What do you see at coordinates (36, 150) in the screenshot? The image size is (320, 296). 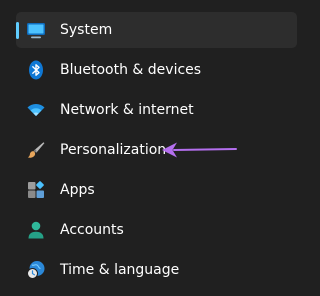 I see `paintbrush-icon` at bounding box center [36, 150].